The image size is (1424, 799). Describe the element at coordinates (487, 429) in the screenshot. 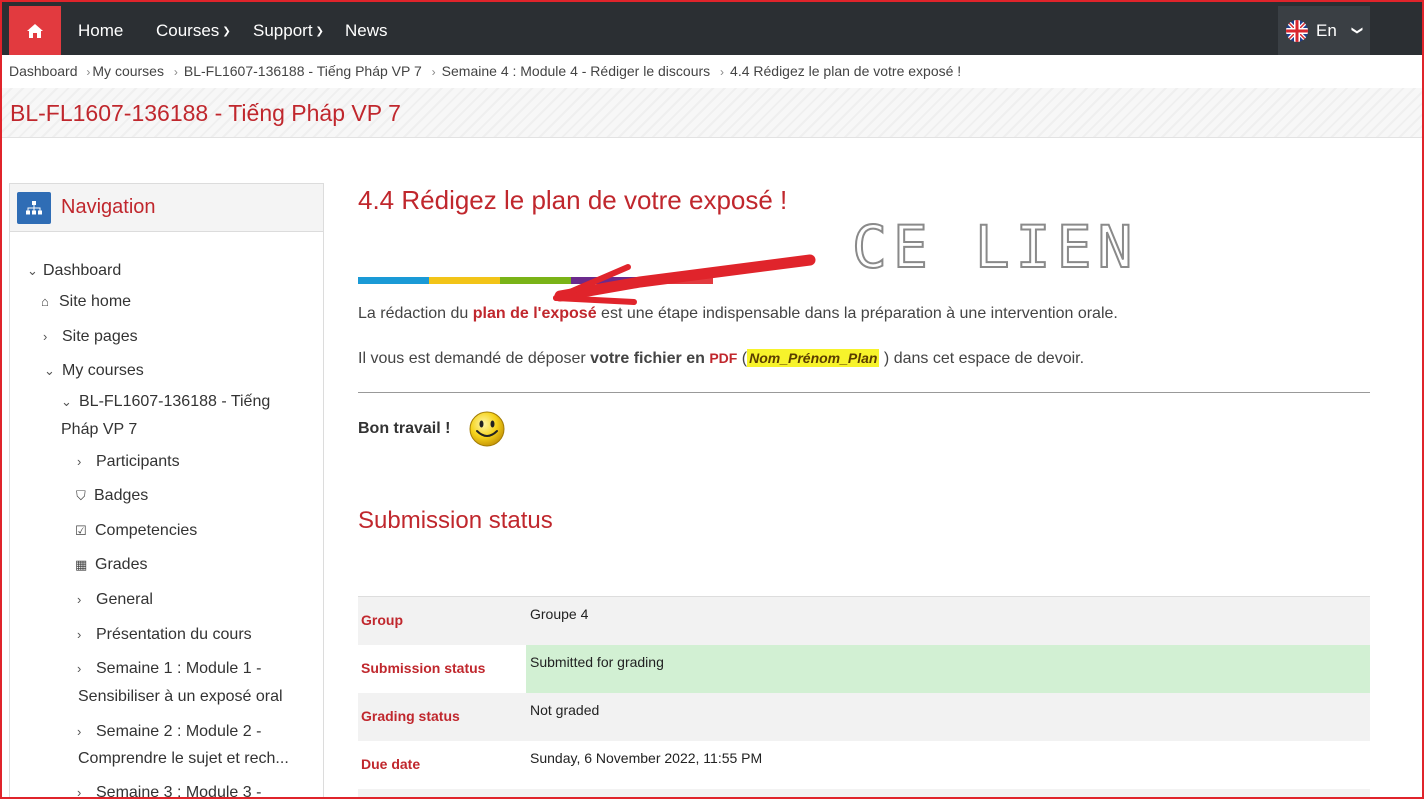

I see `smiley-icon` at that location.